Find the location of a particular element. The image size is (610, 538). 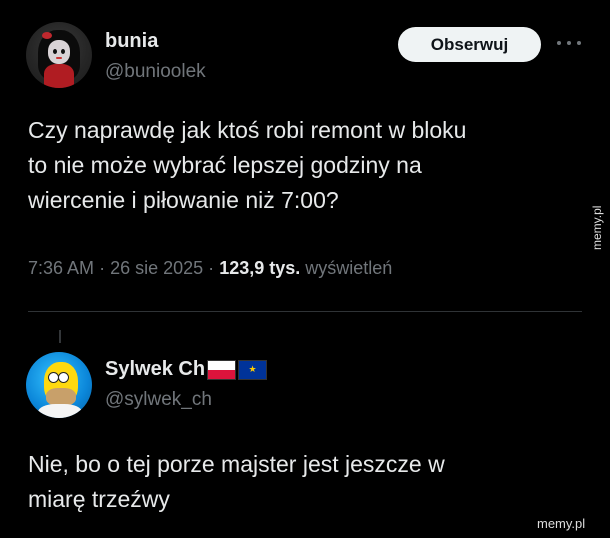

avatar-shirt is located at coordinates (60, 411).